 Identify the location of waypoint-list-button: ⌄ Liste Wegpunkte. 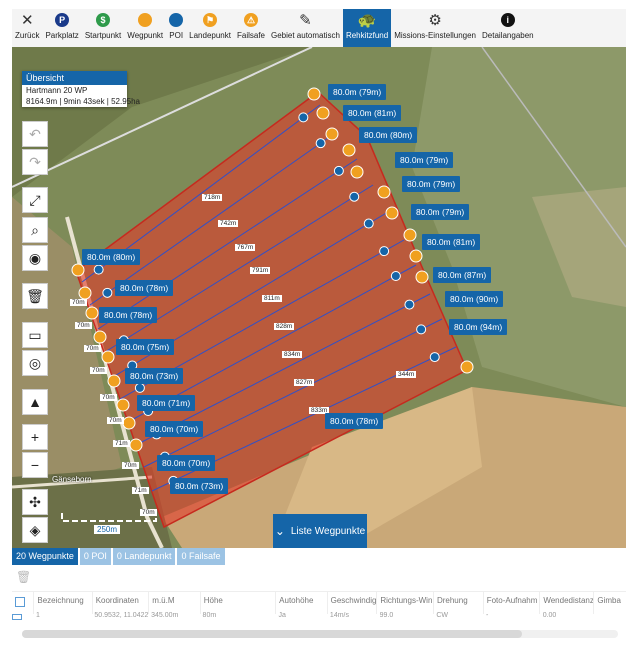
(320, 531).